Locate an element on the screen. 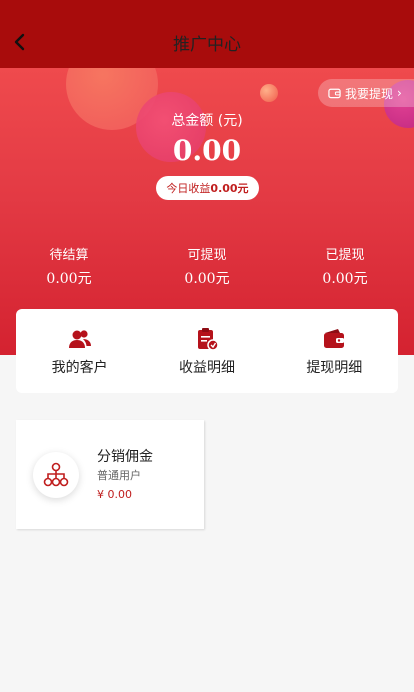  commission-value: ¥ 0.00 is located at coordinates (114, 494).